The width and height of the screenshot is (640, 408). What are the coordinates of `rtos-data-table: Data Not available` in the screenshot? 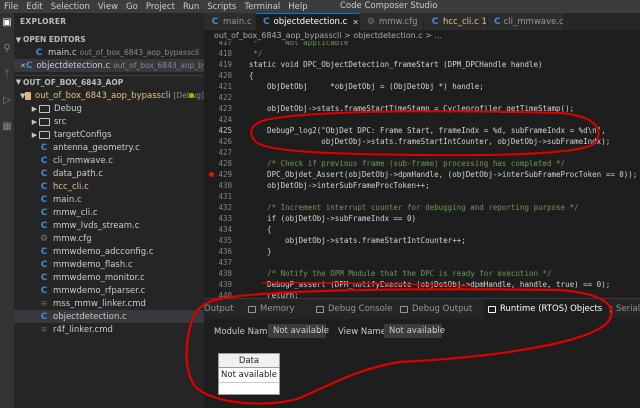 It's located at (249, 374).